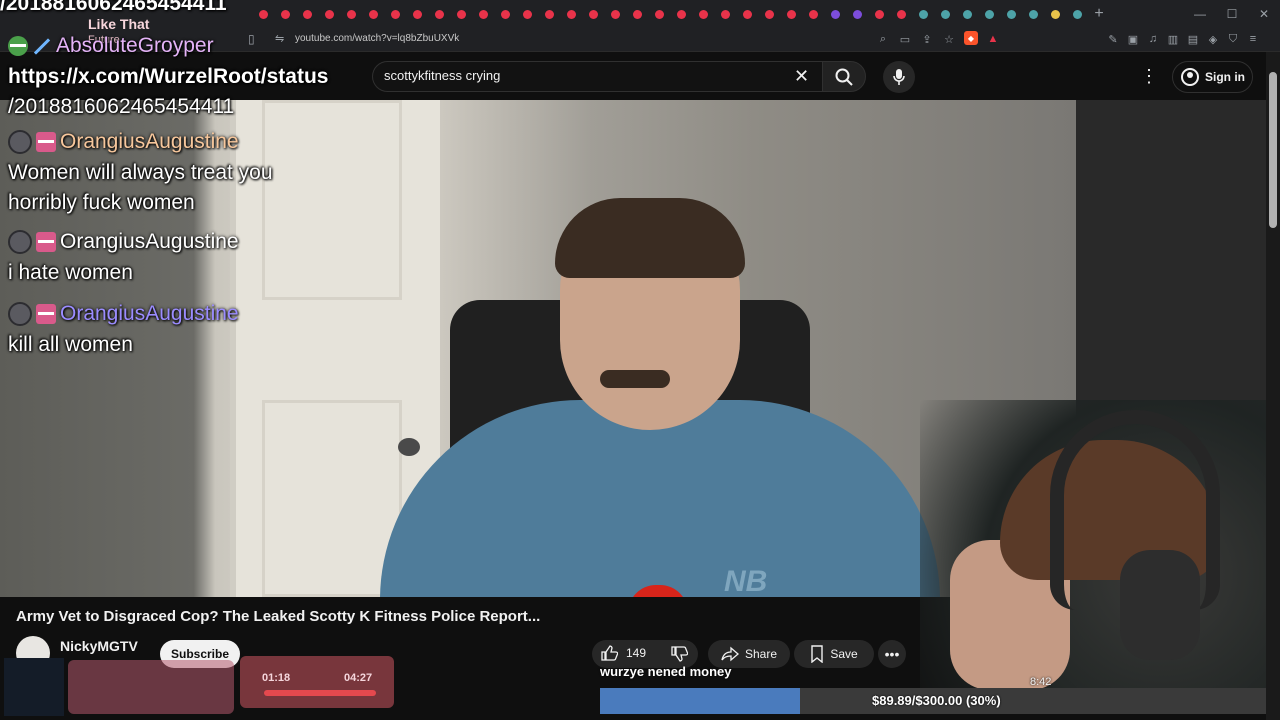  I want to click on now-playing-card, so click(118, 686).